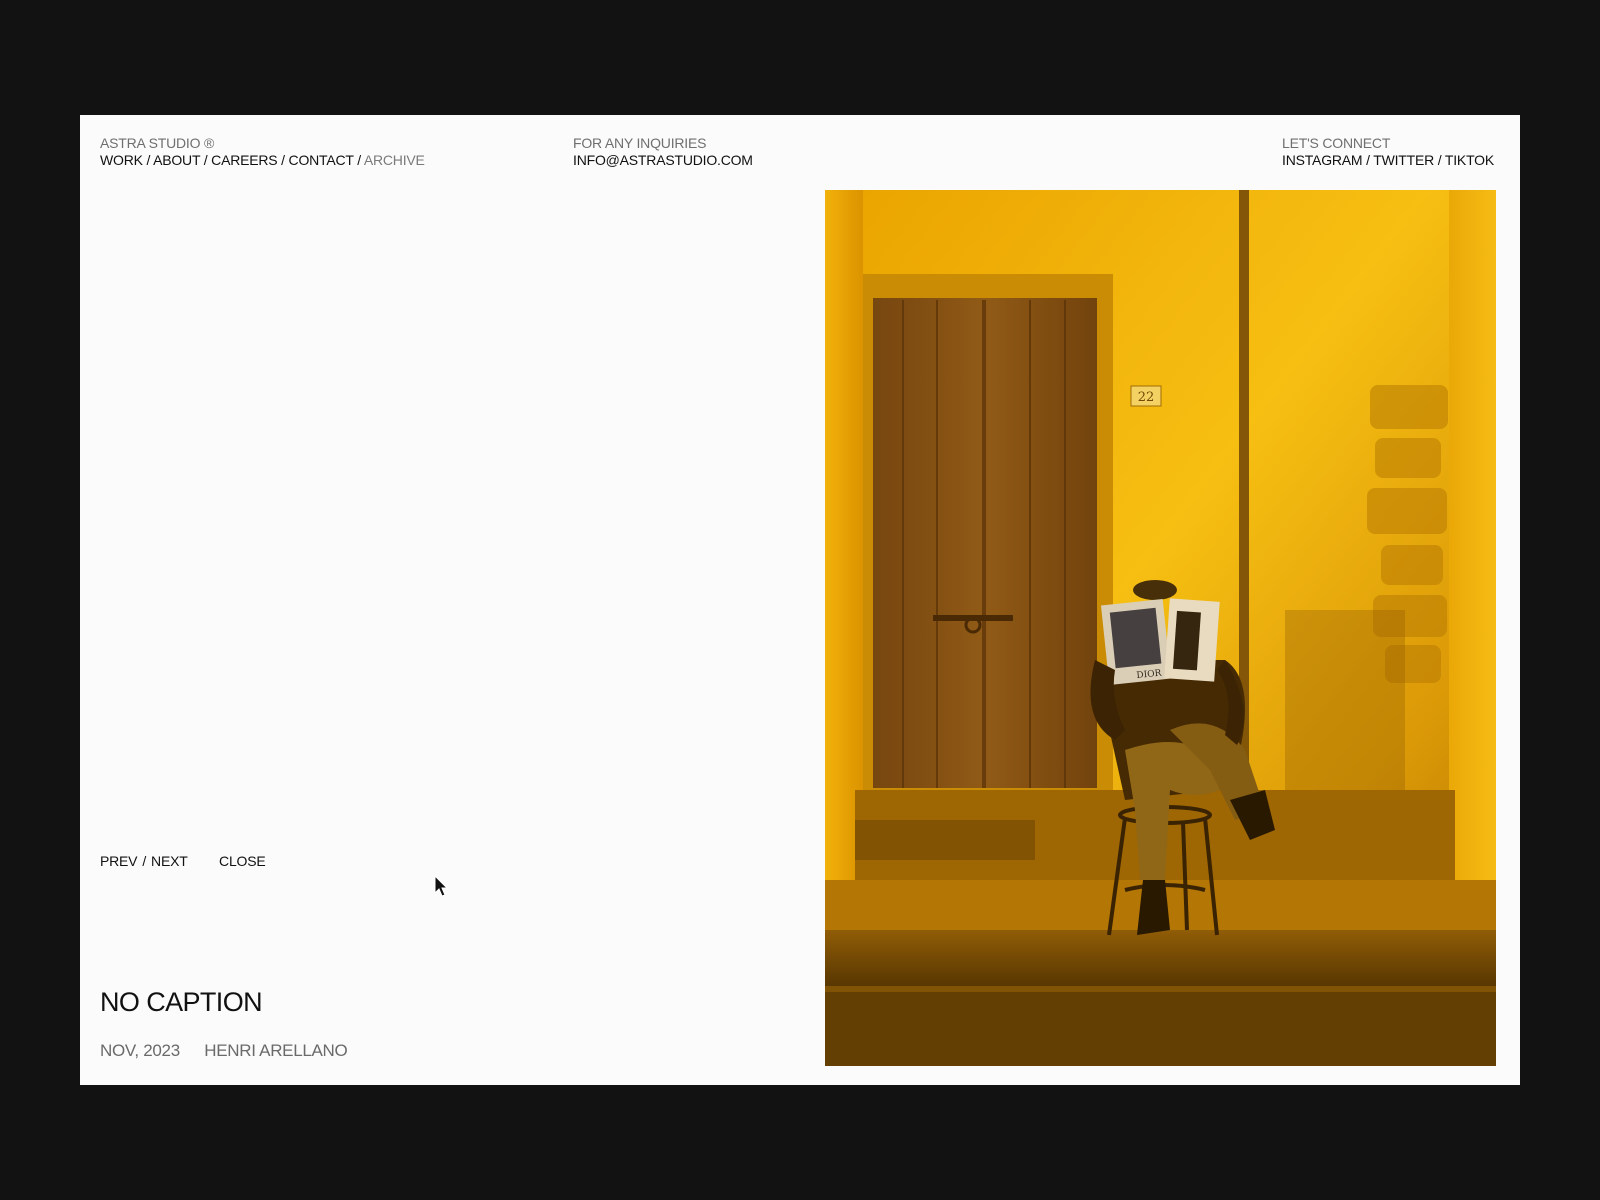 The height and width of the screenshot is (1200, 1600). What do you see at coordinates (663, 160) in the screenshot?
I see `email-link: INFO@ASTRASTUDIO.COM` at bounding box center [663, 160].